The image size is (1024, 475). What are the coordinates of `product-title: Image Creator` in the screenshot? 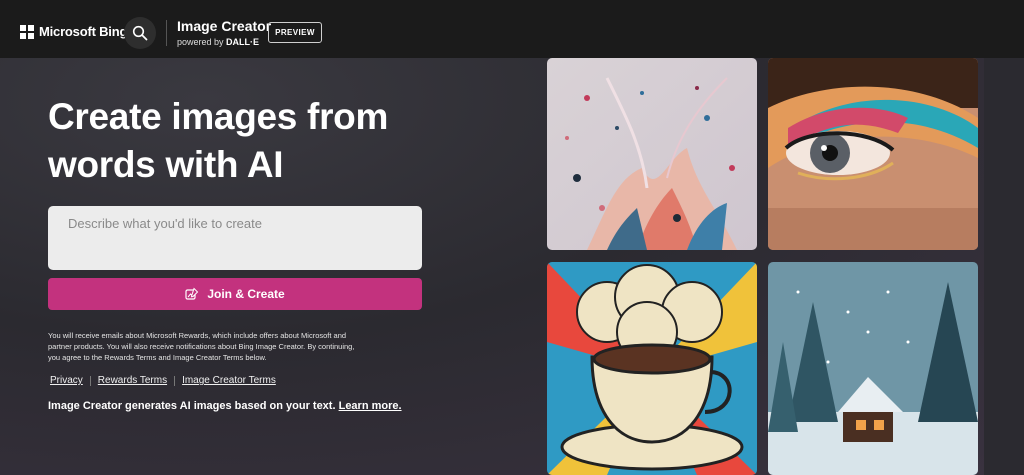 It's located at (224, 26).